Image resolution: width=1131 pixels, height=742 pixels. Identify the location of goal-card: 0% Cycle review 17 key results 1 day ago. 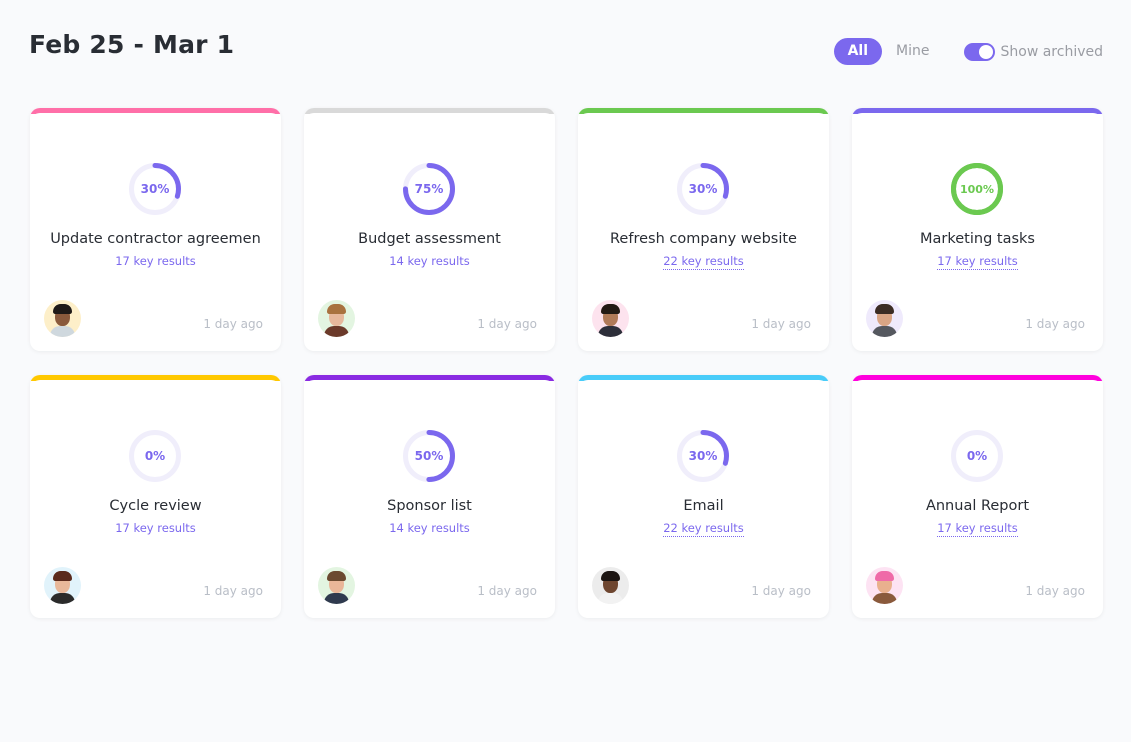
(155, 496).